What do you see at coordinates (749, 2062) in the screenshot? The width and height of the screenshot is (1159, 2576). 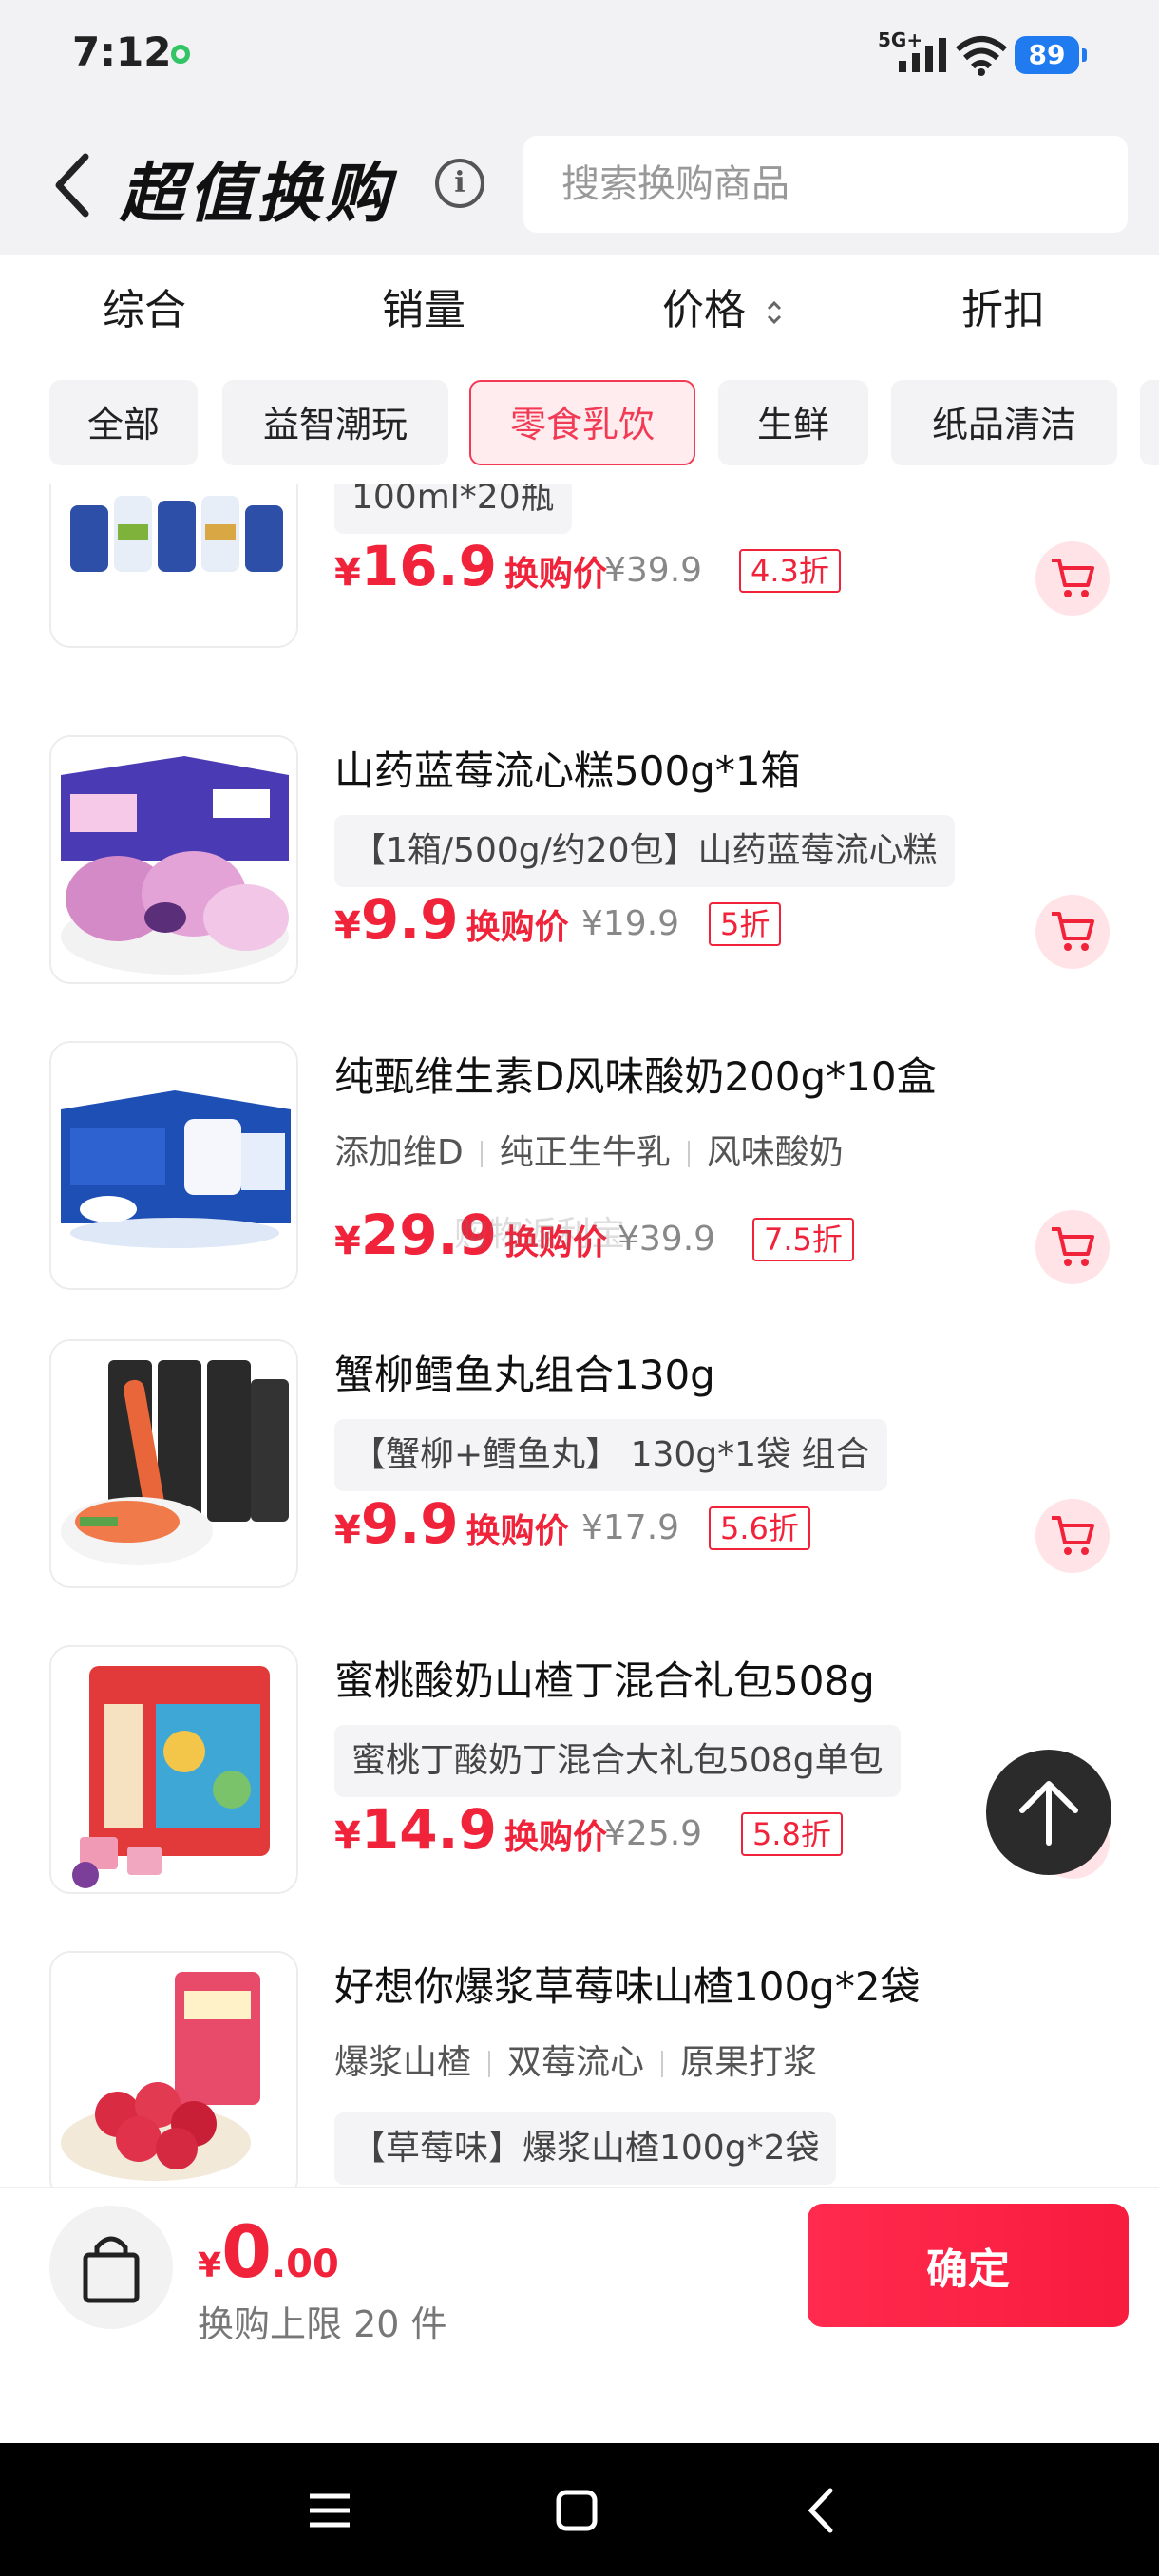 I see `product-tag: 原果打浆` at bounding box center [749, 2062].